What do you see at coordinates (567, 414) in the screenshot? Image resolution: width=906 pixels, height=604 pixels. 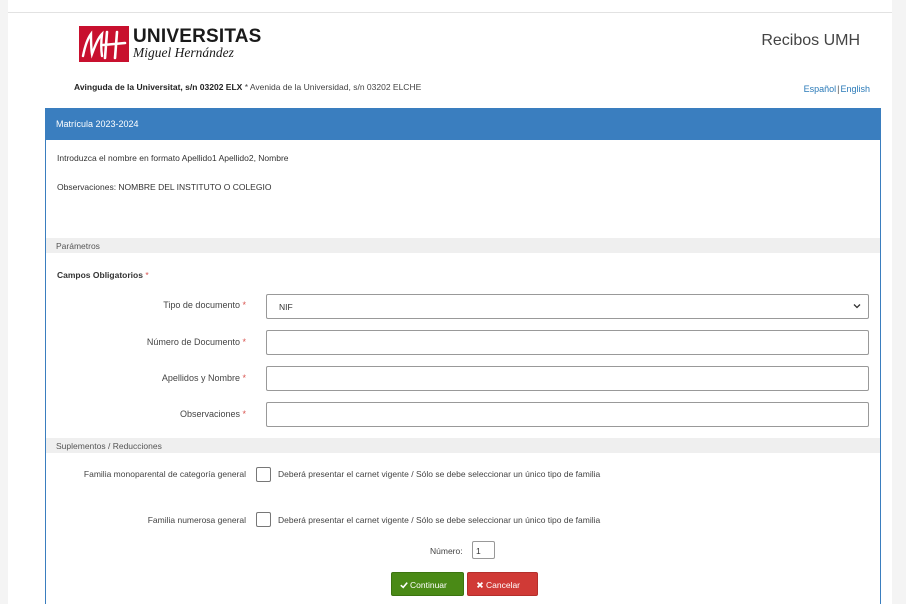 I see `observations-input` at bounding box center [567, 414].